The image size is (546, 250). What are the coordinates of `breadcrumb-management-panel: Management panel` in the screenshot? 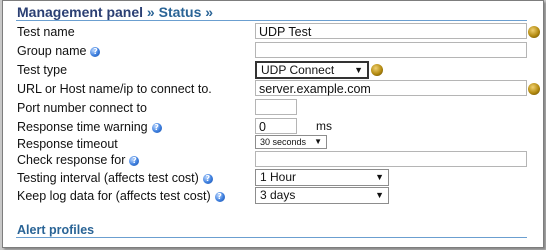 It's located at (80, 12).